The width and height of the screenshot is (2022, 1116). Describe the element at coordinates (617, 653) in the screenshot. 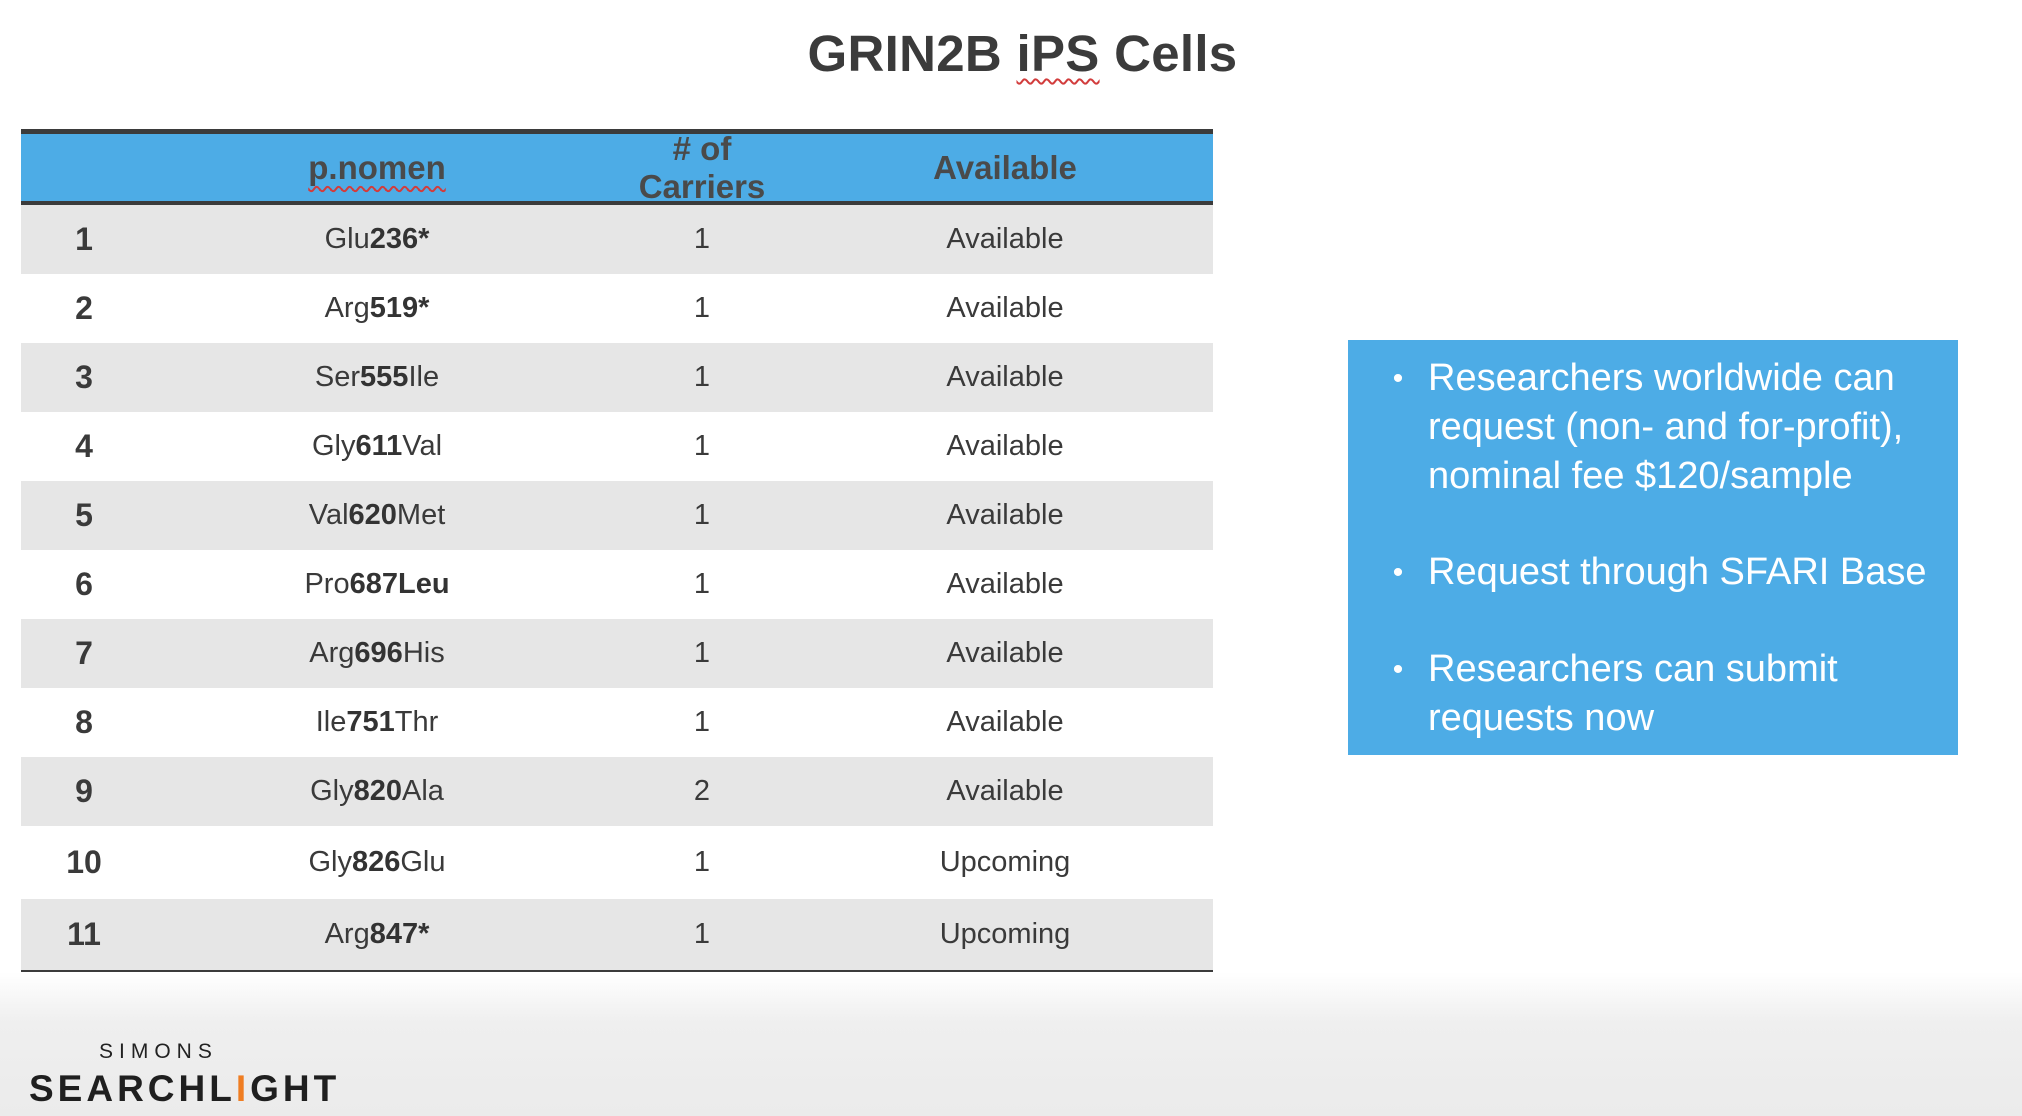

I see `table-row: 7 Arg696His 1 Available` at that location.